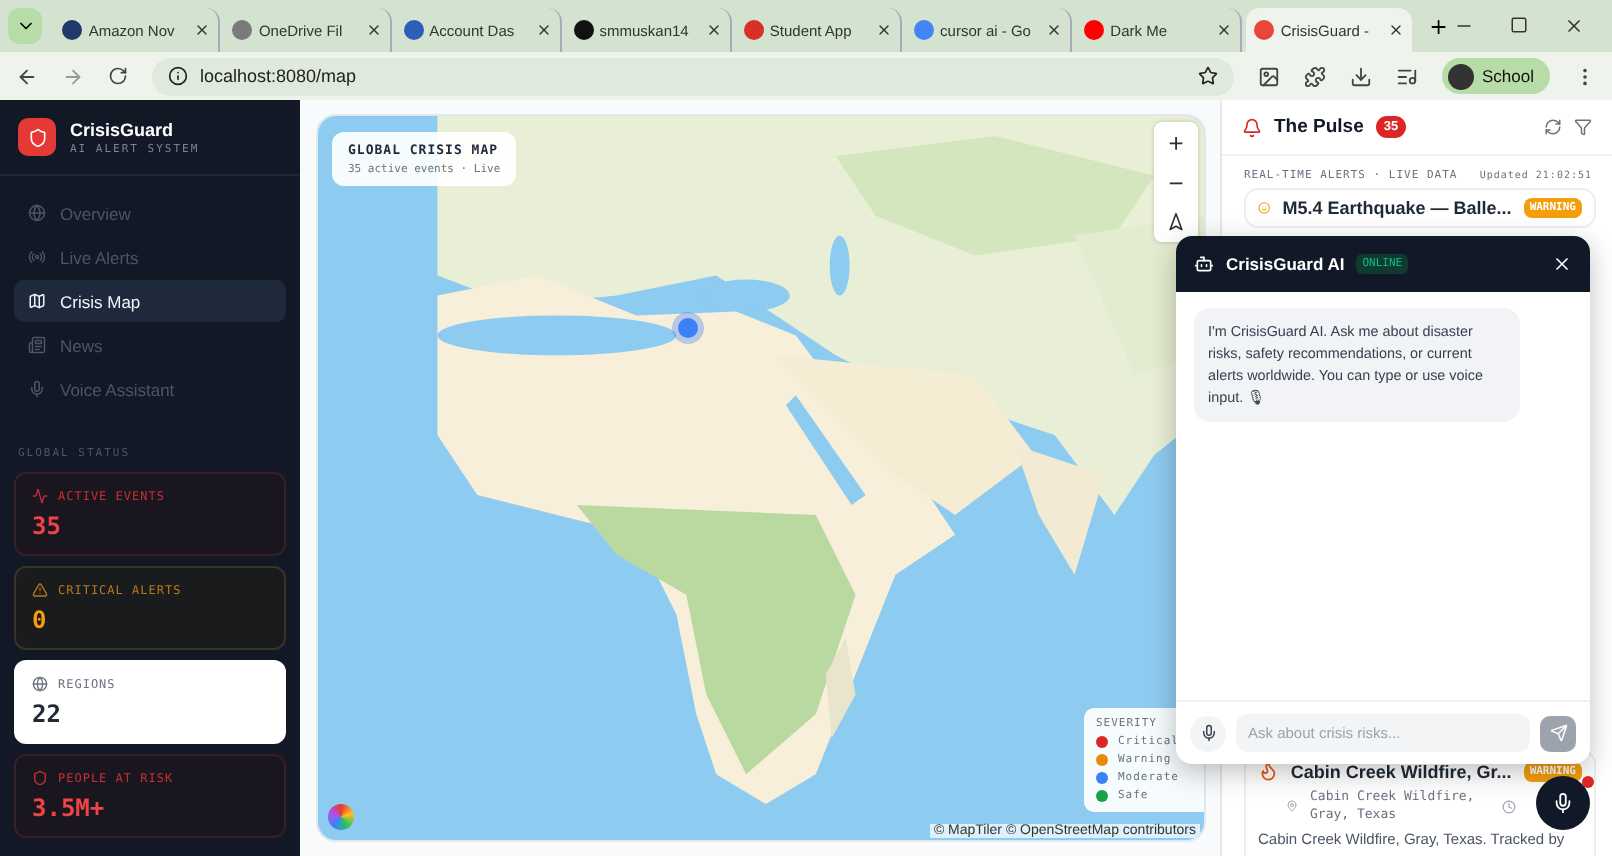 This screenshot has width=1612, height=856. Describe the element at coordinates (1292, 806) in the screenshot. I see `pin-icon` at that location.